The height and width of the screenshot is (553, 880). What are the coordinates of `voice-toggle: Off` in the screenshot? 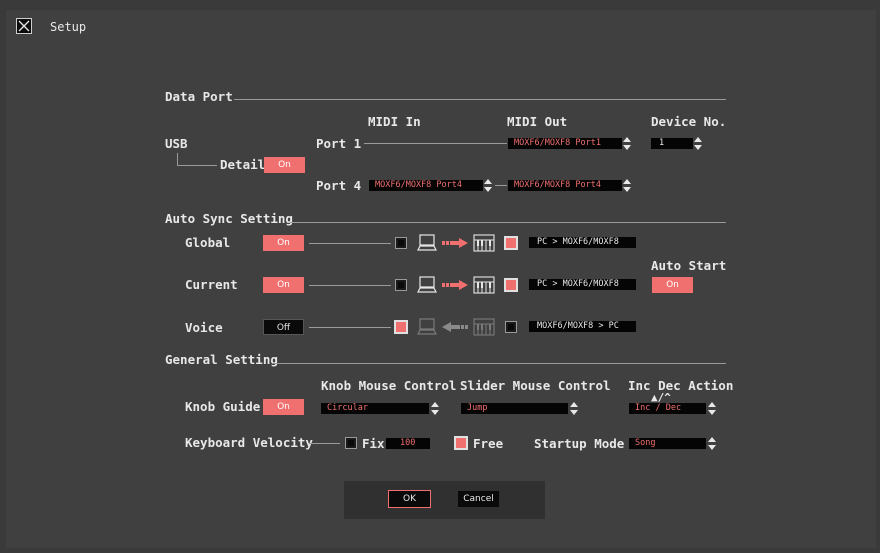 It's located at (283, 327).